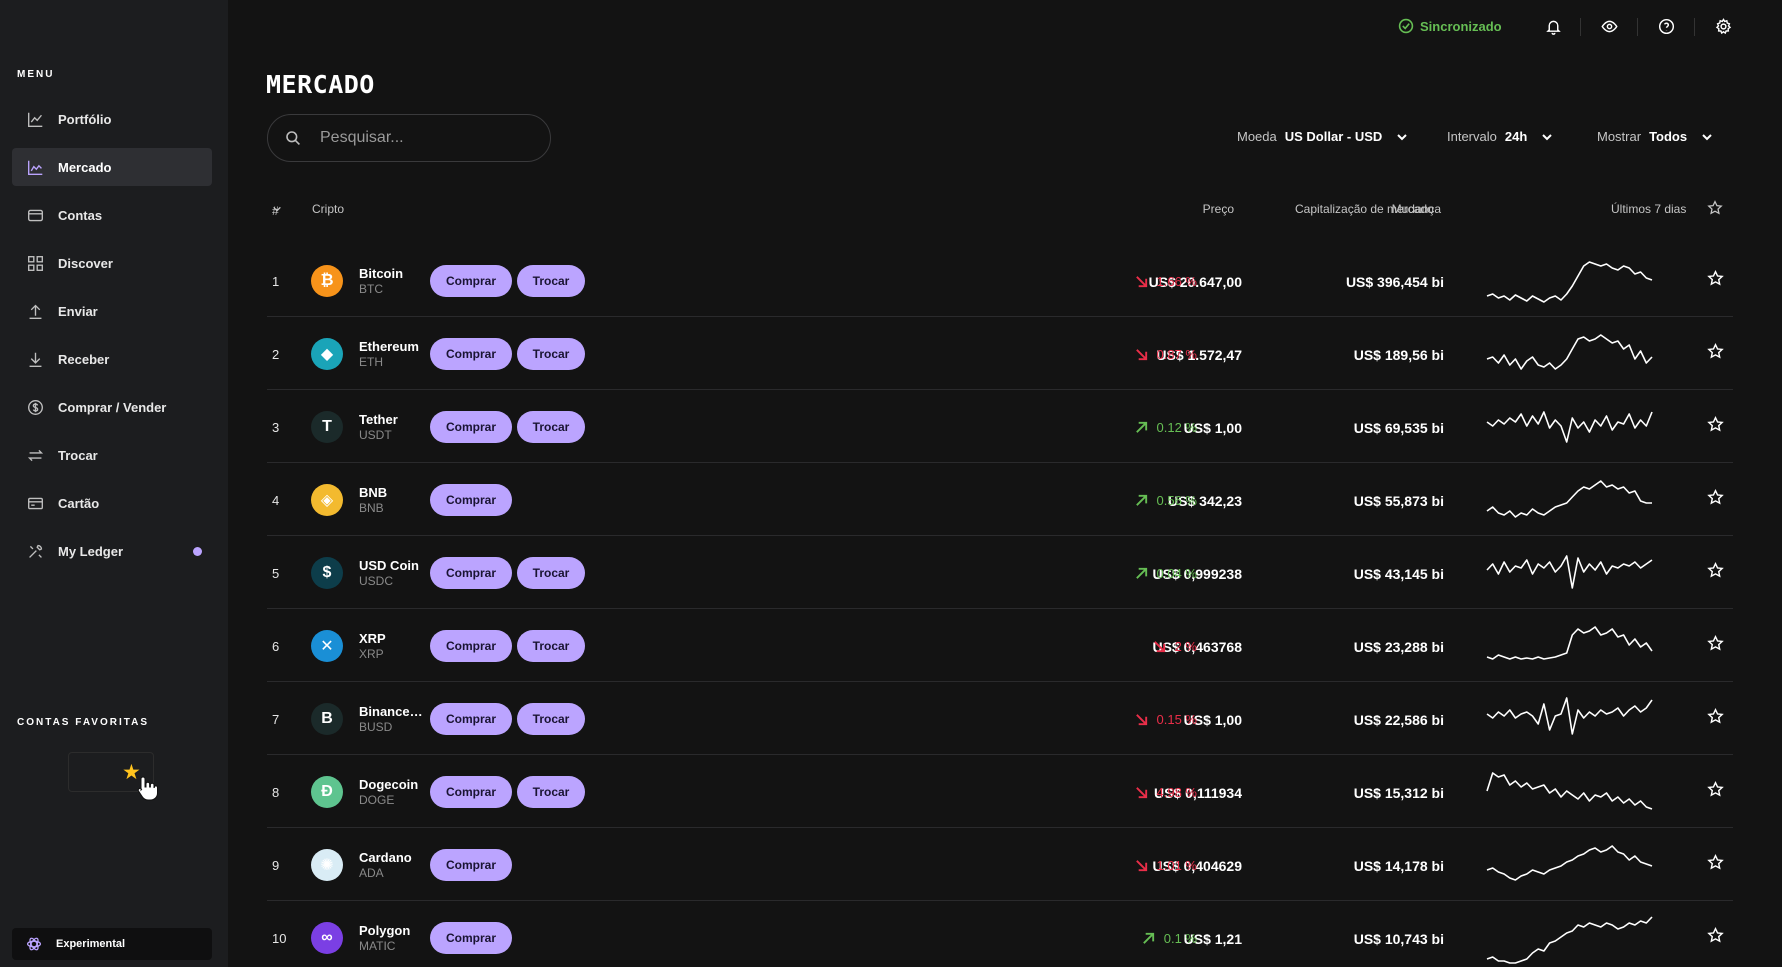 The height and width of the screenshot is (967, 1782). What do you see at coordinates (1668, 136) in the screenshot?
I see `show-filter-value: Todos` at bounding box center [1668, 136].